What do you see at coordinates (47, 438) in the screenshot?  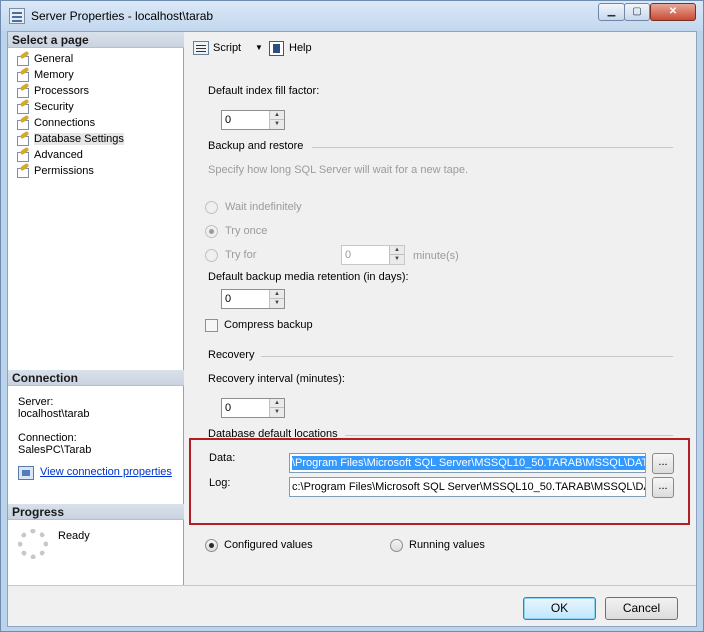 I see `connection-label: Connection:` at bounding box center [47, 438].